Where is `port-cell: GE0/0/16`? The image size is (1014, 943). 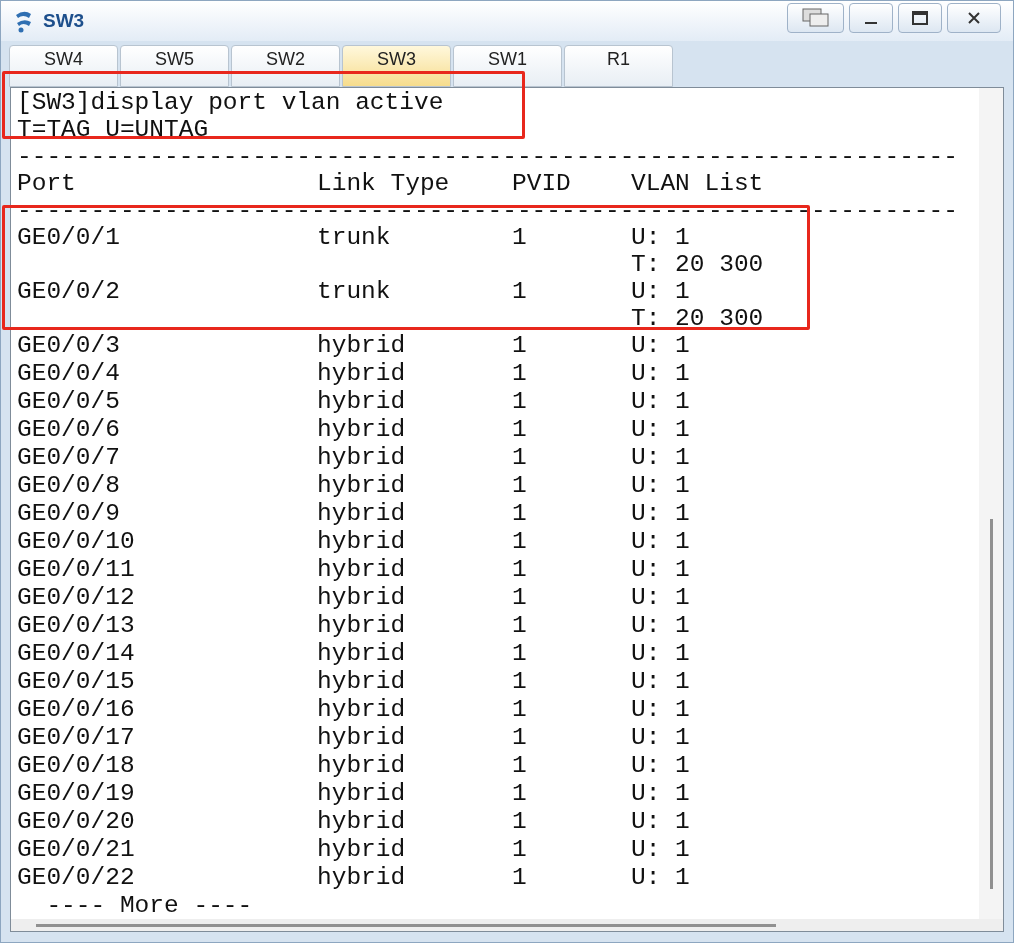 port-cell: GE0/0/16 is located at coordinates (76, 709).